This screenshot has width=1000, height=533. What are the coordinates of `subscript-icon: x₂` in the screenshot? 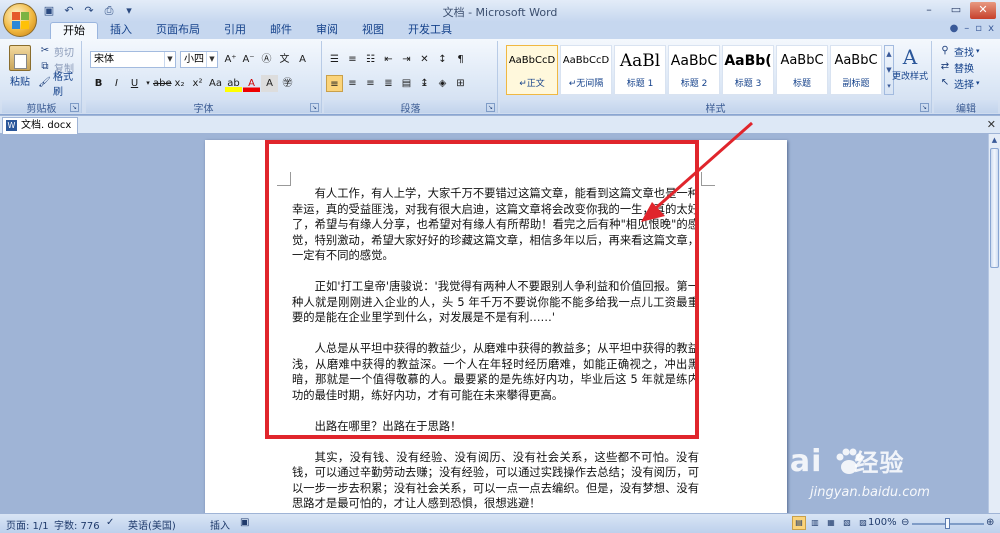 It's located at (179, 83).